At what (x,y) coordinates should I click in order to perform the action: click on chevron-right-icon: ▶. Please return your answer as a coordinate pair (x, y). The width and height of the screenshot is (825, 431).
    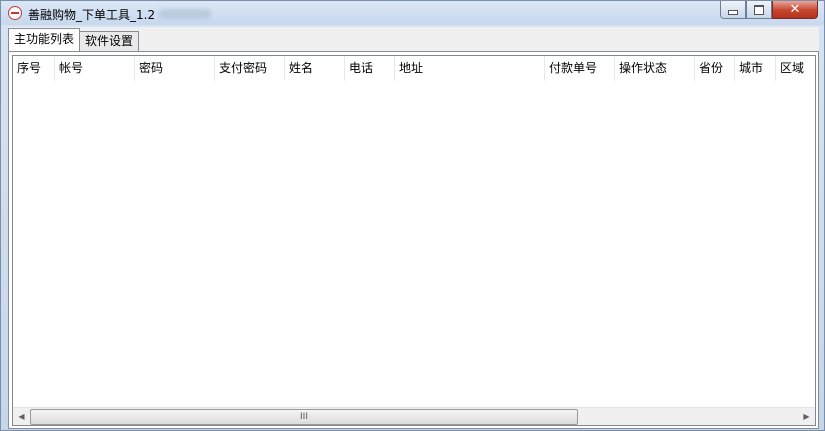
    Looking at the image, I should click on (806, 416).